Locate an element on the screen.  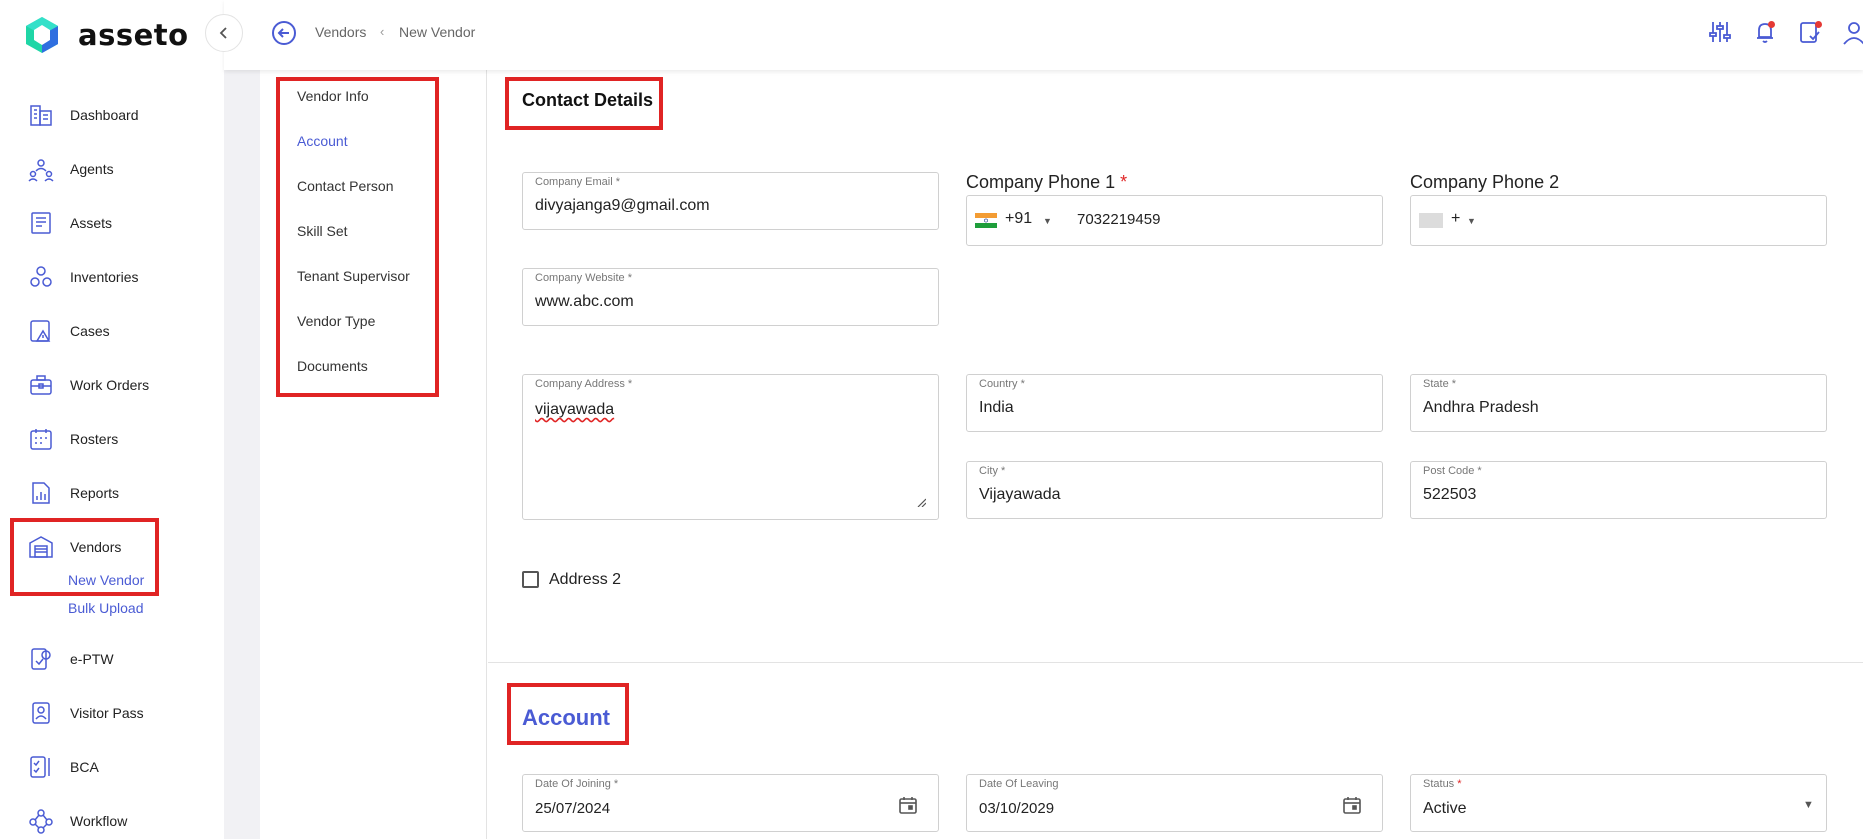
back-arrow-icon is located at coordinates (284, 33).